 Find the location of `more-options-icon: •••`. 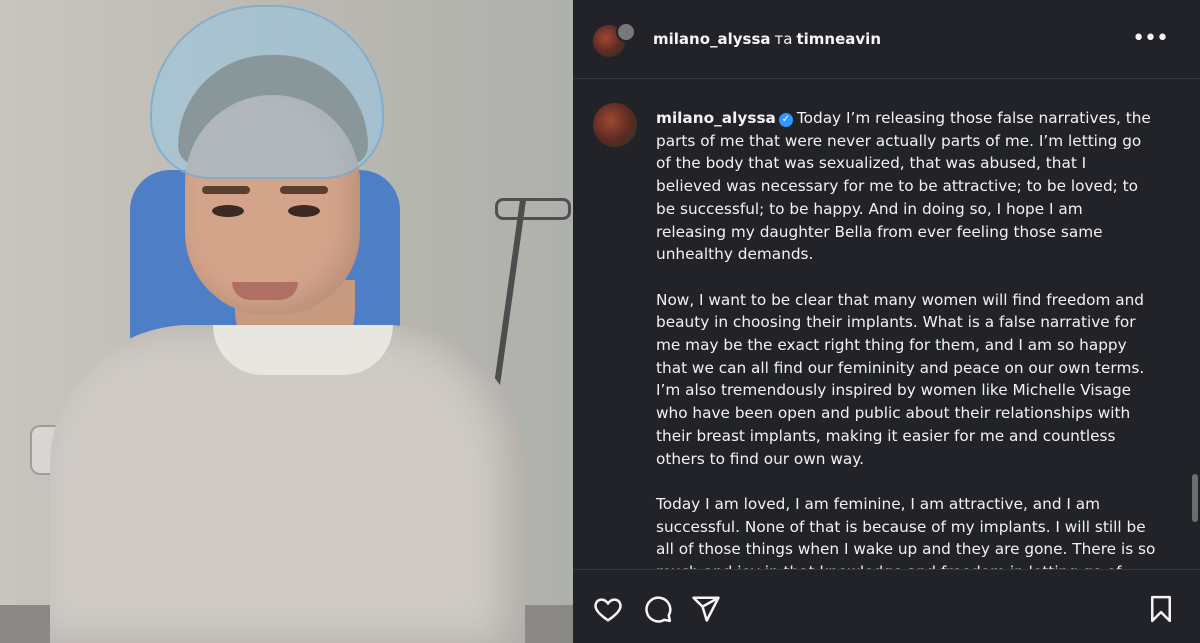

more-options-icon: ••• is located at coordinates (1150, 39).